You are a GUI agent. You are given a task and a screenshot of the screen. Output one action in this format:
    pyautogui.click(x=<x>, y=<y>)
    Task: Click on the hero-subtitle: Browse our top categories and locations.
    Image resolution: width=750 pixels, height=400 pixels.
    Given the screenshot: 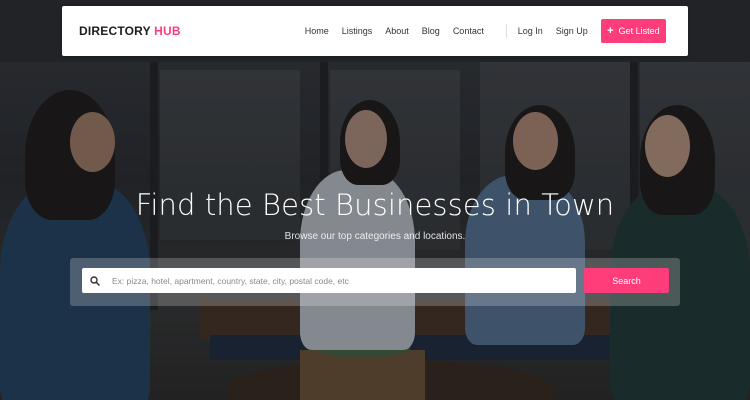 What is the action you would take?
    pyautogui.click(x=375, y=236)
    